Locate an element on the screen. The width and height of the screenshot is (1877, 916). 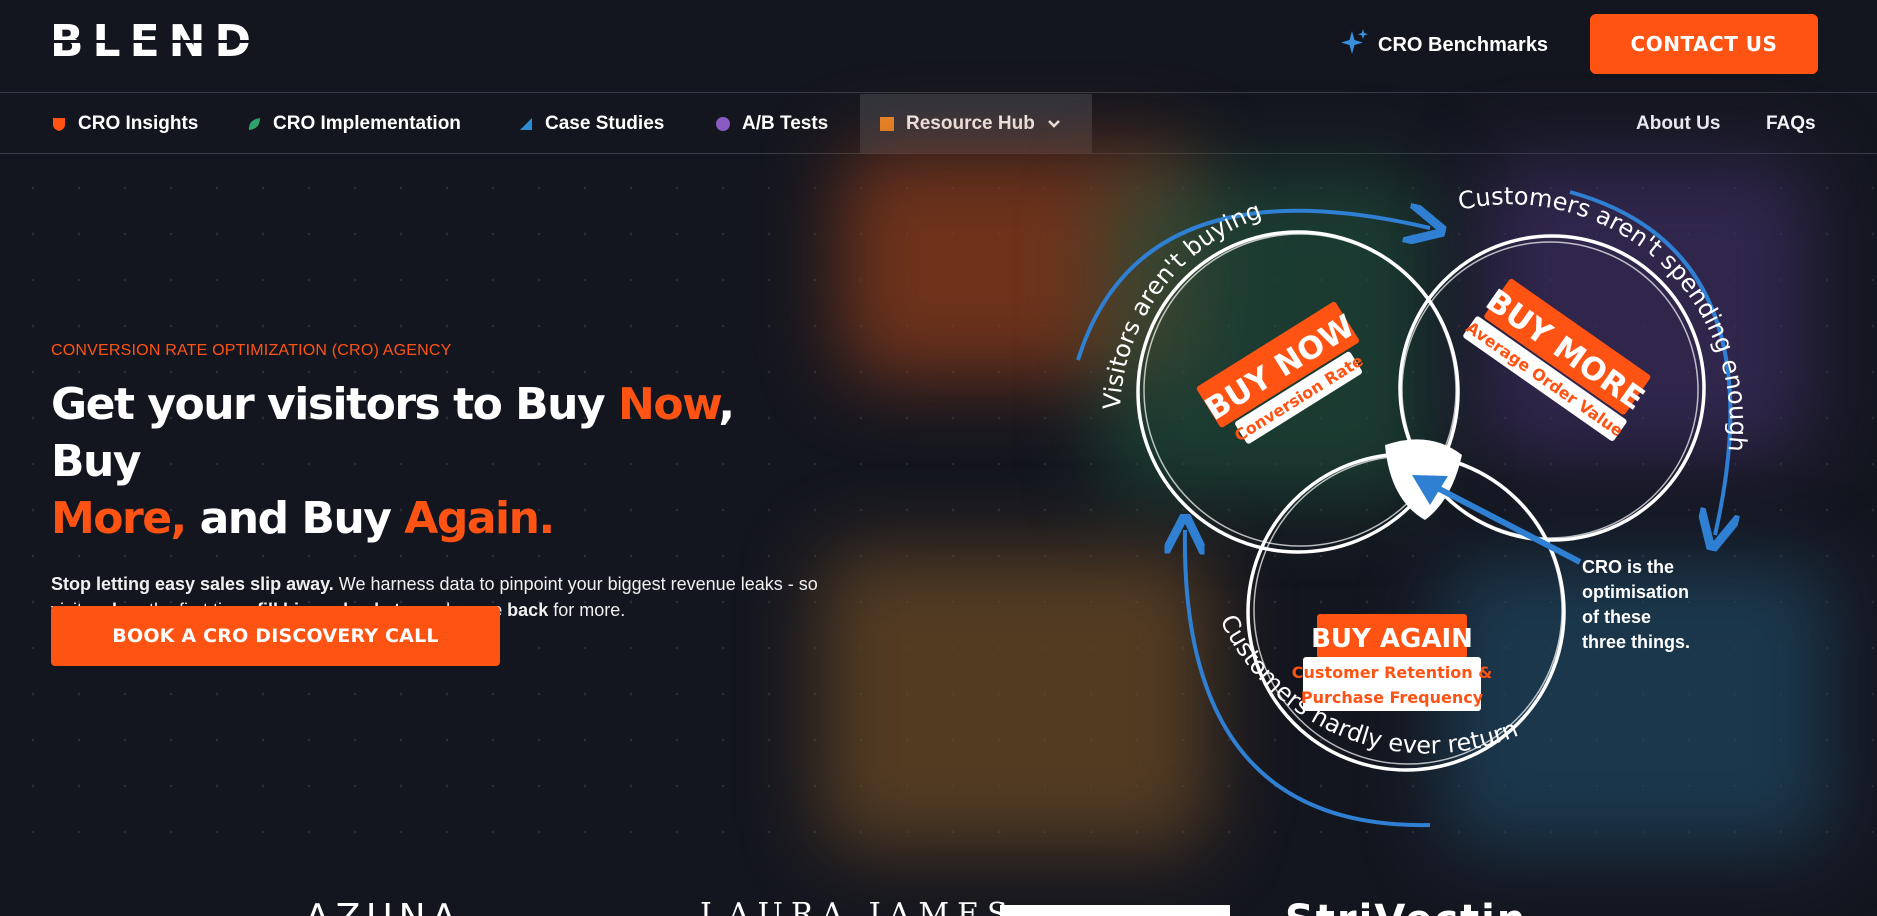
headline-accent-again: Again. is located at coordinates (479, 518).